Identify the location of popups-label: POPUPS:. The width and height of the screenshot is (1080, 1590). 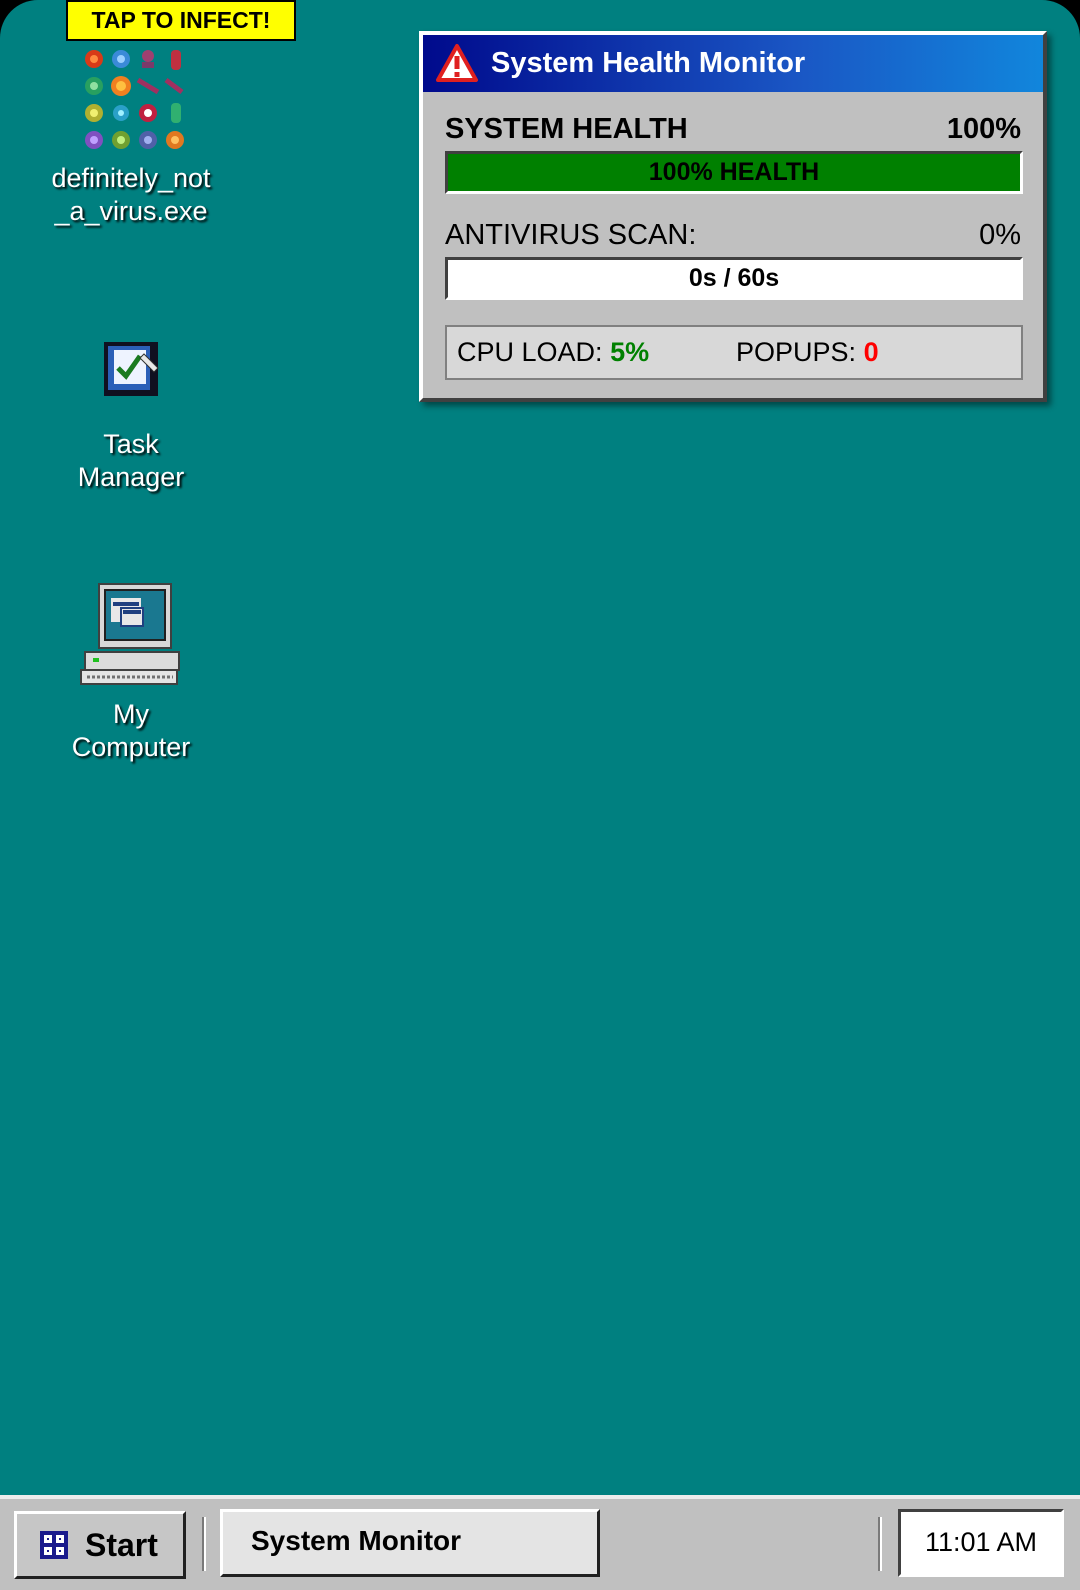
(796, 352).